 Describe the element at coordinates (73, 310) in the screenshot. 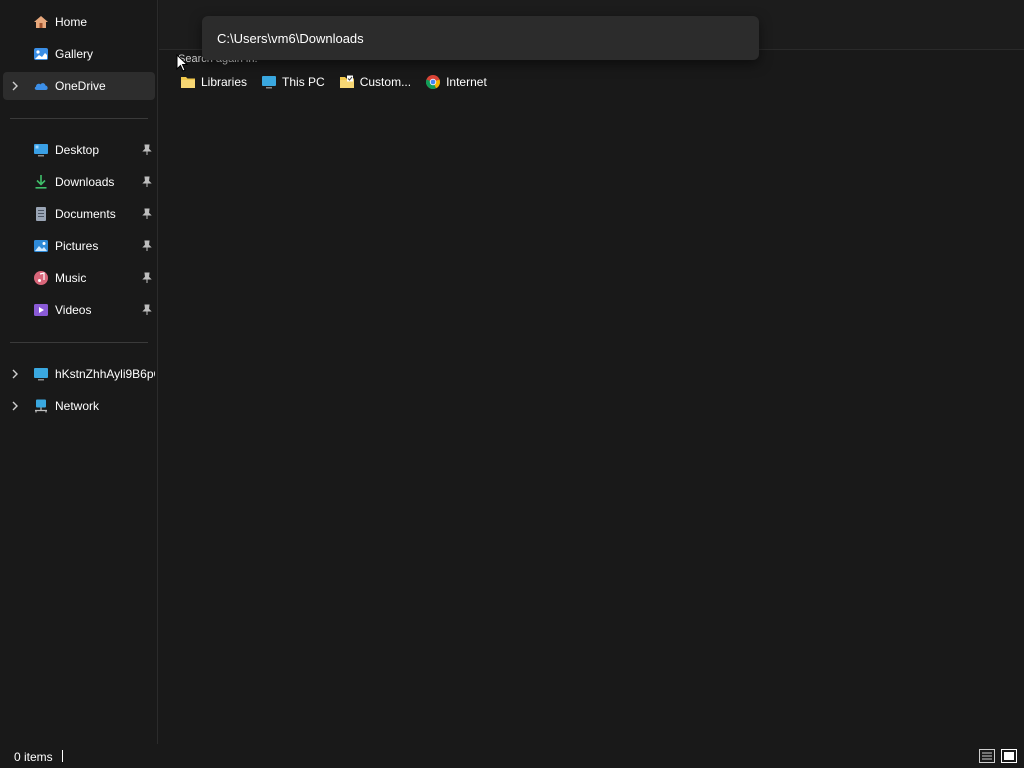

I see `sidebar-item-label: Videos` at that location.